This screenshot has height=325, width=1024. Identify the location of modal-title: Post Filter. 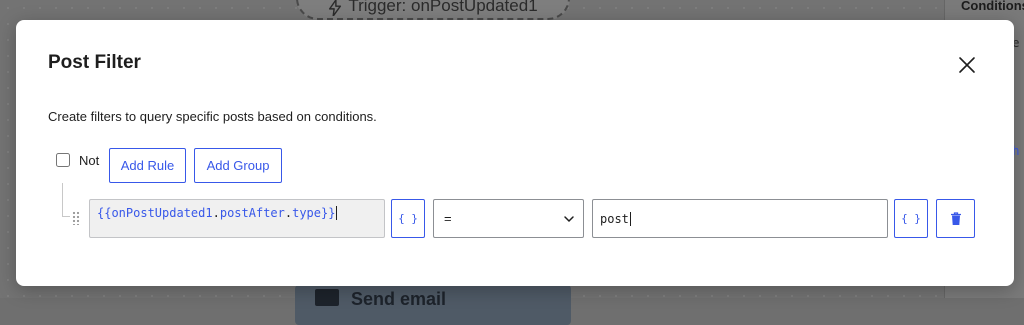
(94, 62).